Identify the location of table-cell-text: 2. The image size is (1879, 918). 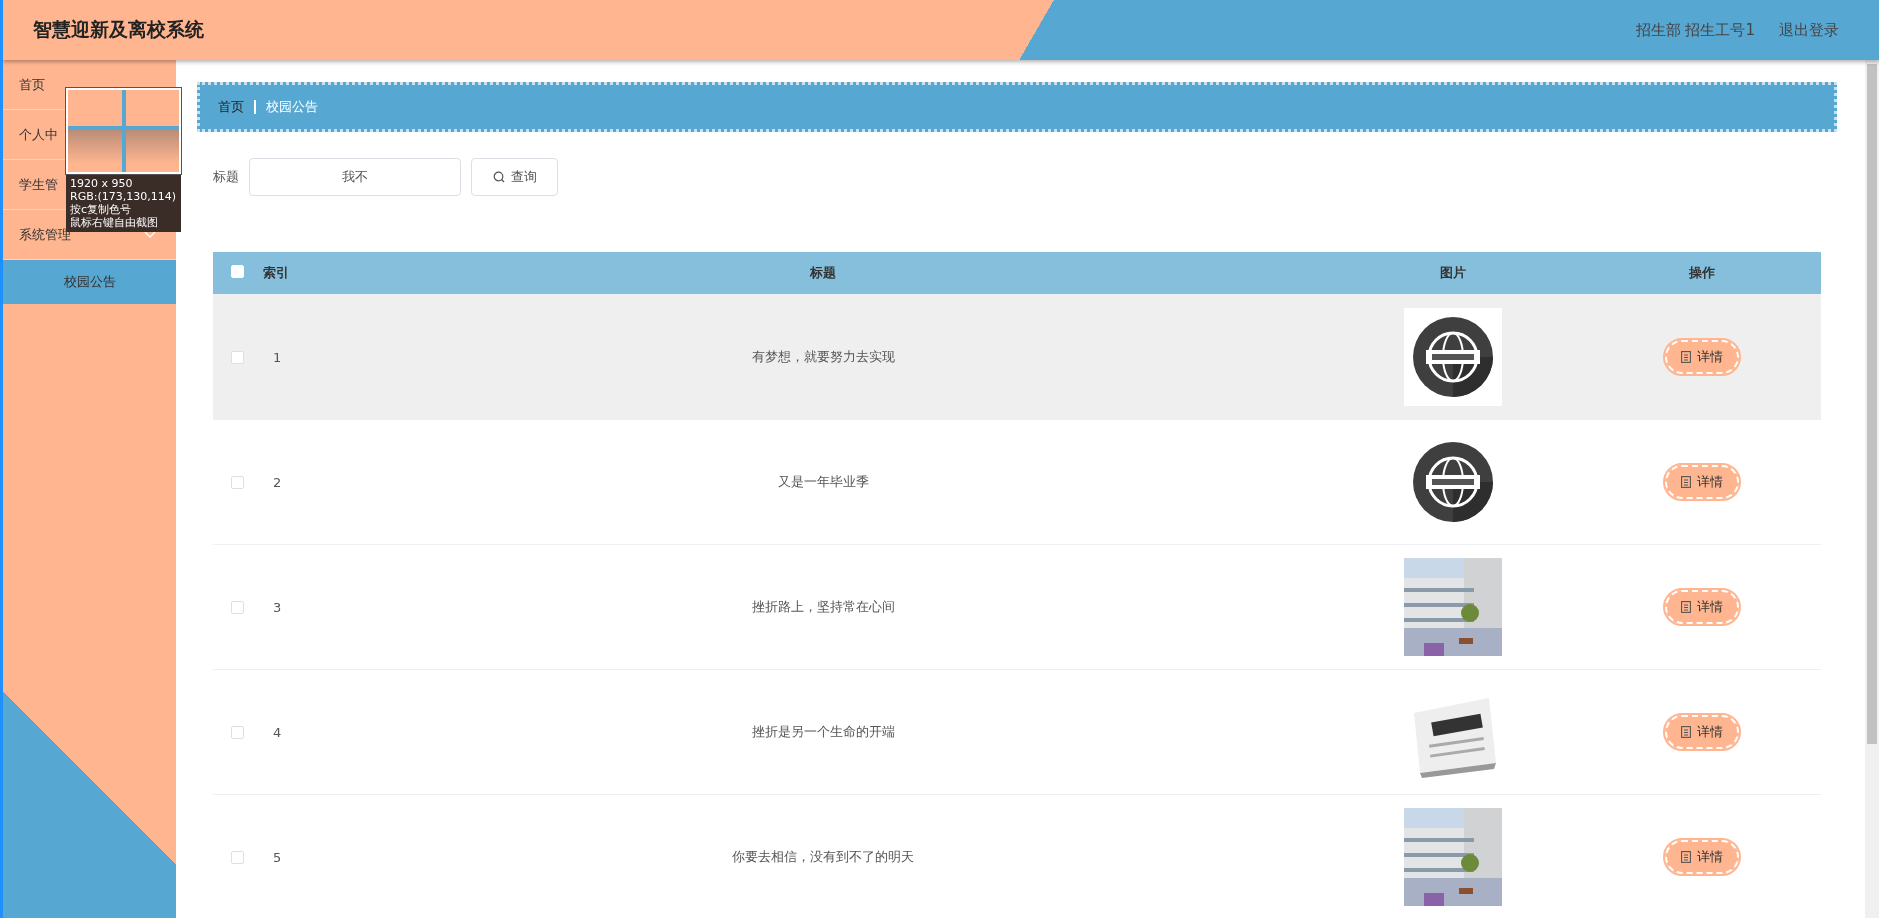
(277, 482).